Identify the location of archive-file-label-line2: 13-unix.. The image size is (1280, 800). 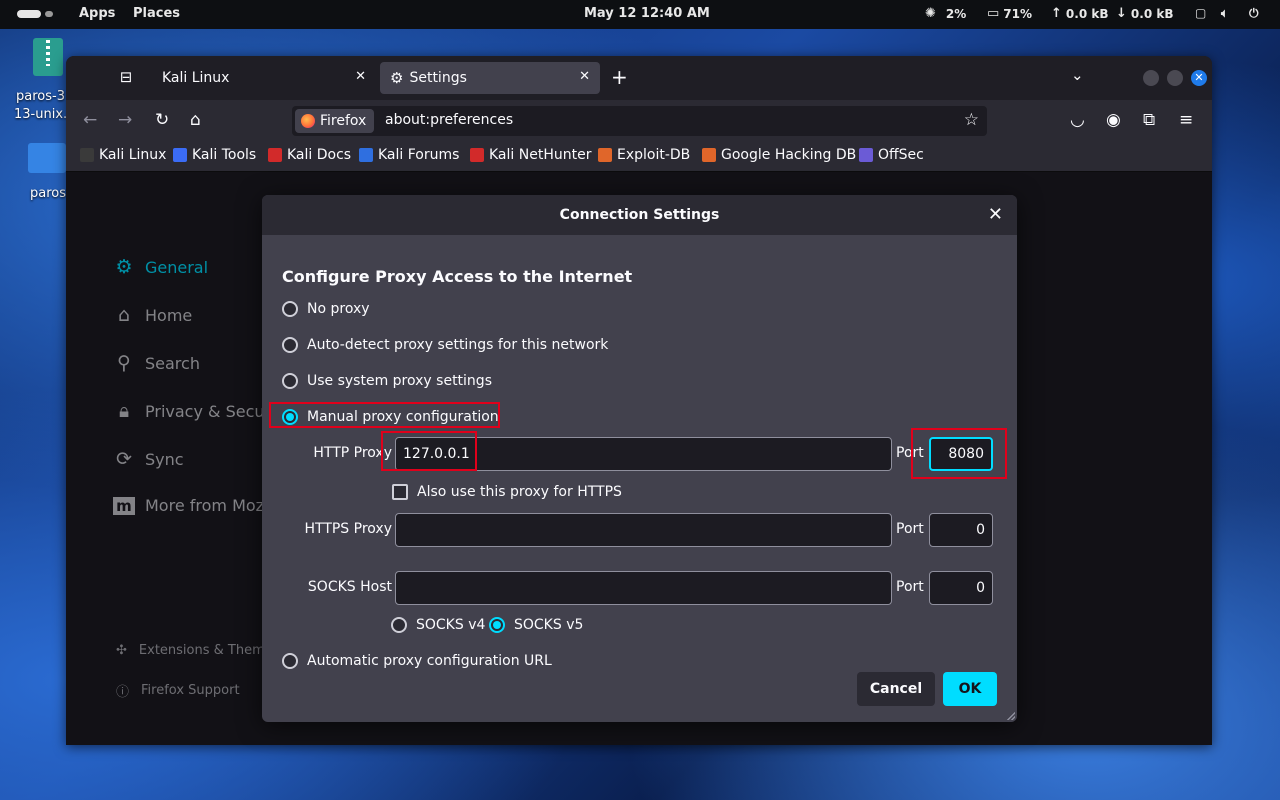
(41, 114).